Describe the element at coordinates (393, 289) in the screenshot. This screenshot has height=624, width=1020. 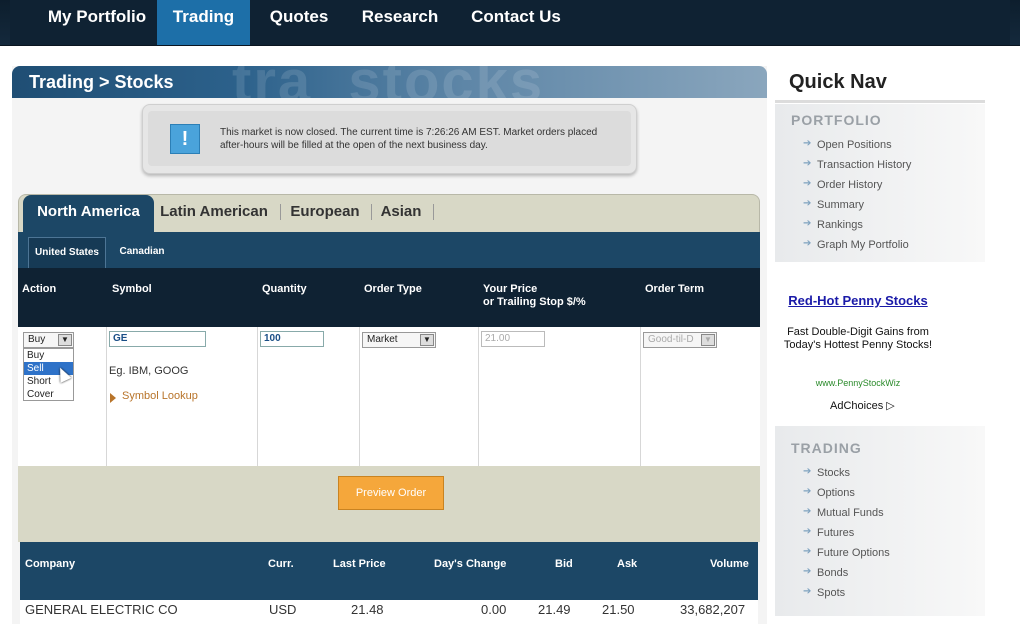
I see `col-order-type: Order Type` at that location.